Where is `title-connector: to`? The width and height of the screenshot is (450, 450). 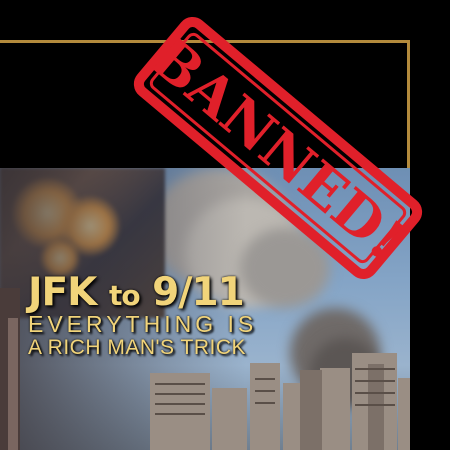 title-connector: to is located at coordinates (124, 295).